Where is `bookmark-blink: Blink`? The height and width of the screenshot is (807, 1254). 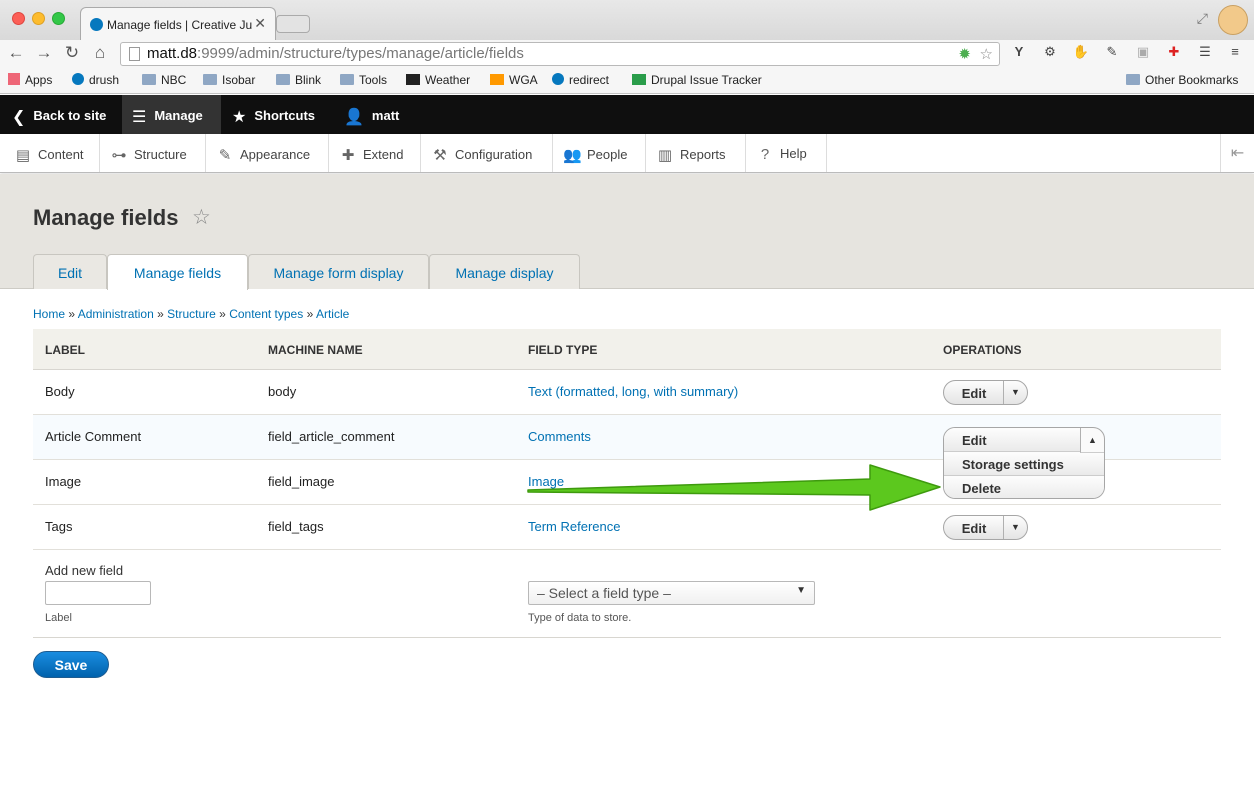
bookmark-blink: Blink is located at coordinates (298, 80).